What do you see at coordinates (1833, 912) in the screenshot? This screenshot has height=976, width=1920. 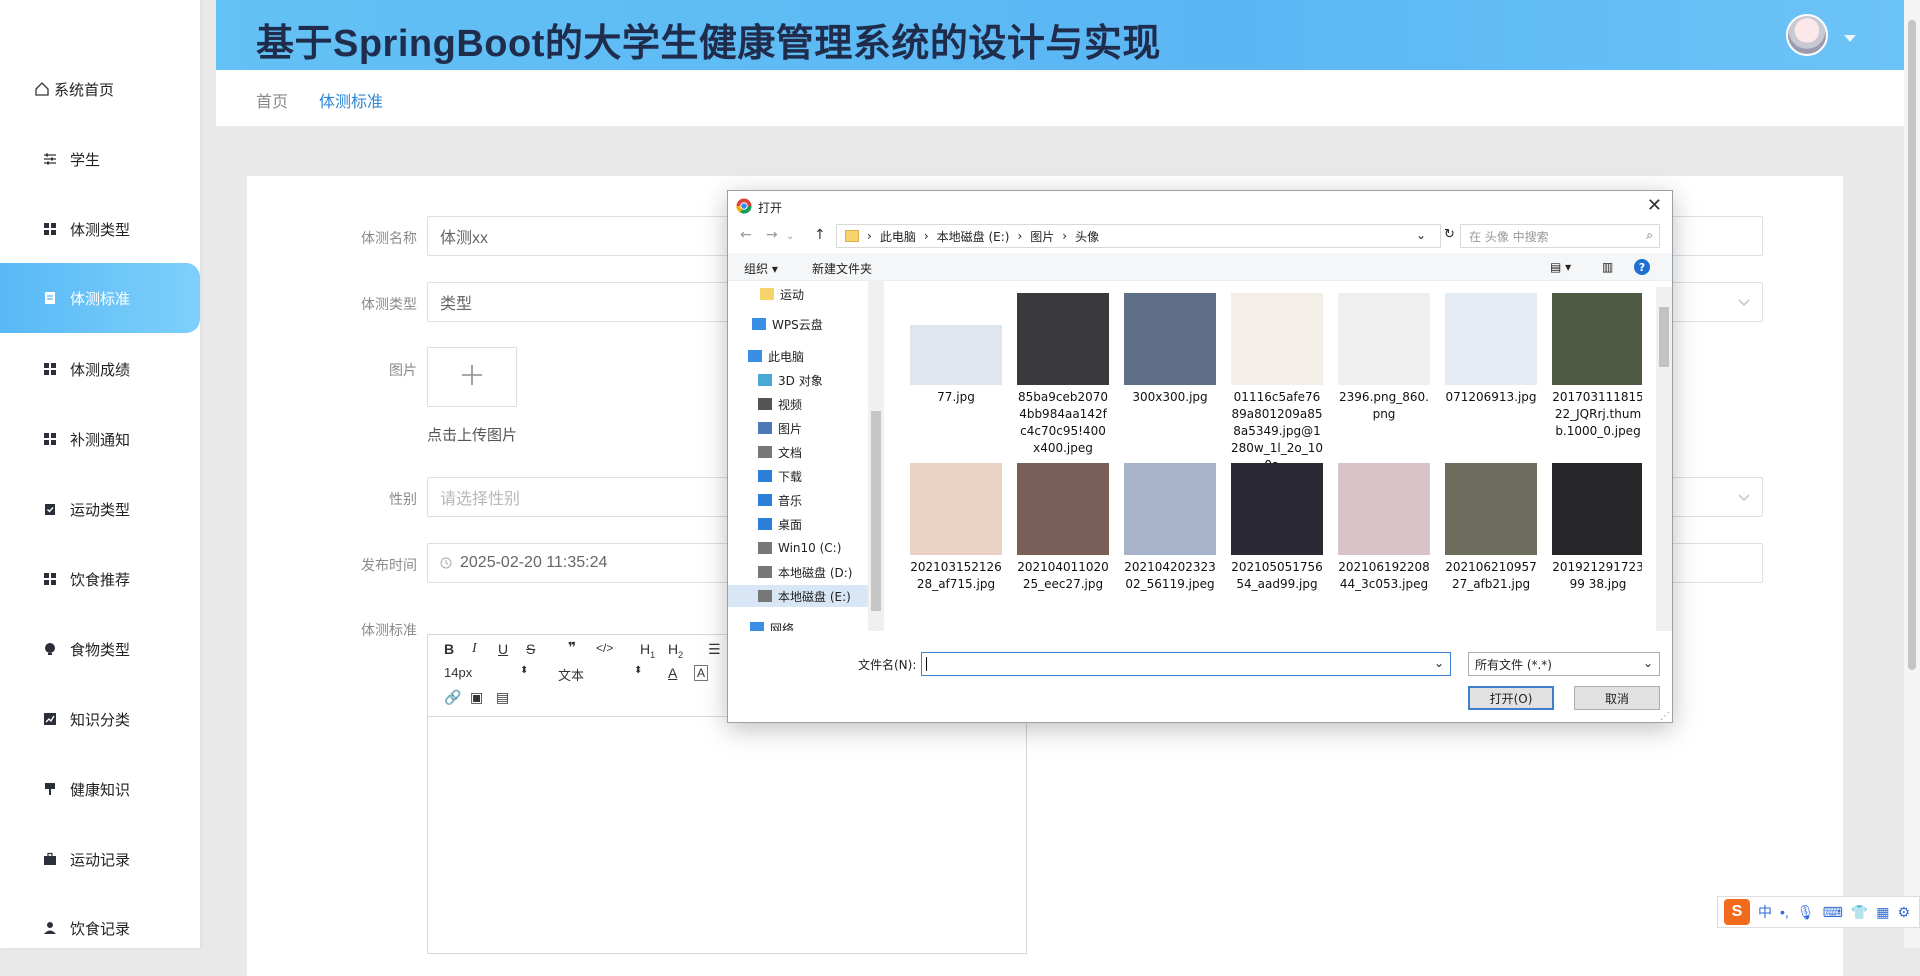 I see `keyboard-icon: ⌨` at bounding box center [1833, 912].